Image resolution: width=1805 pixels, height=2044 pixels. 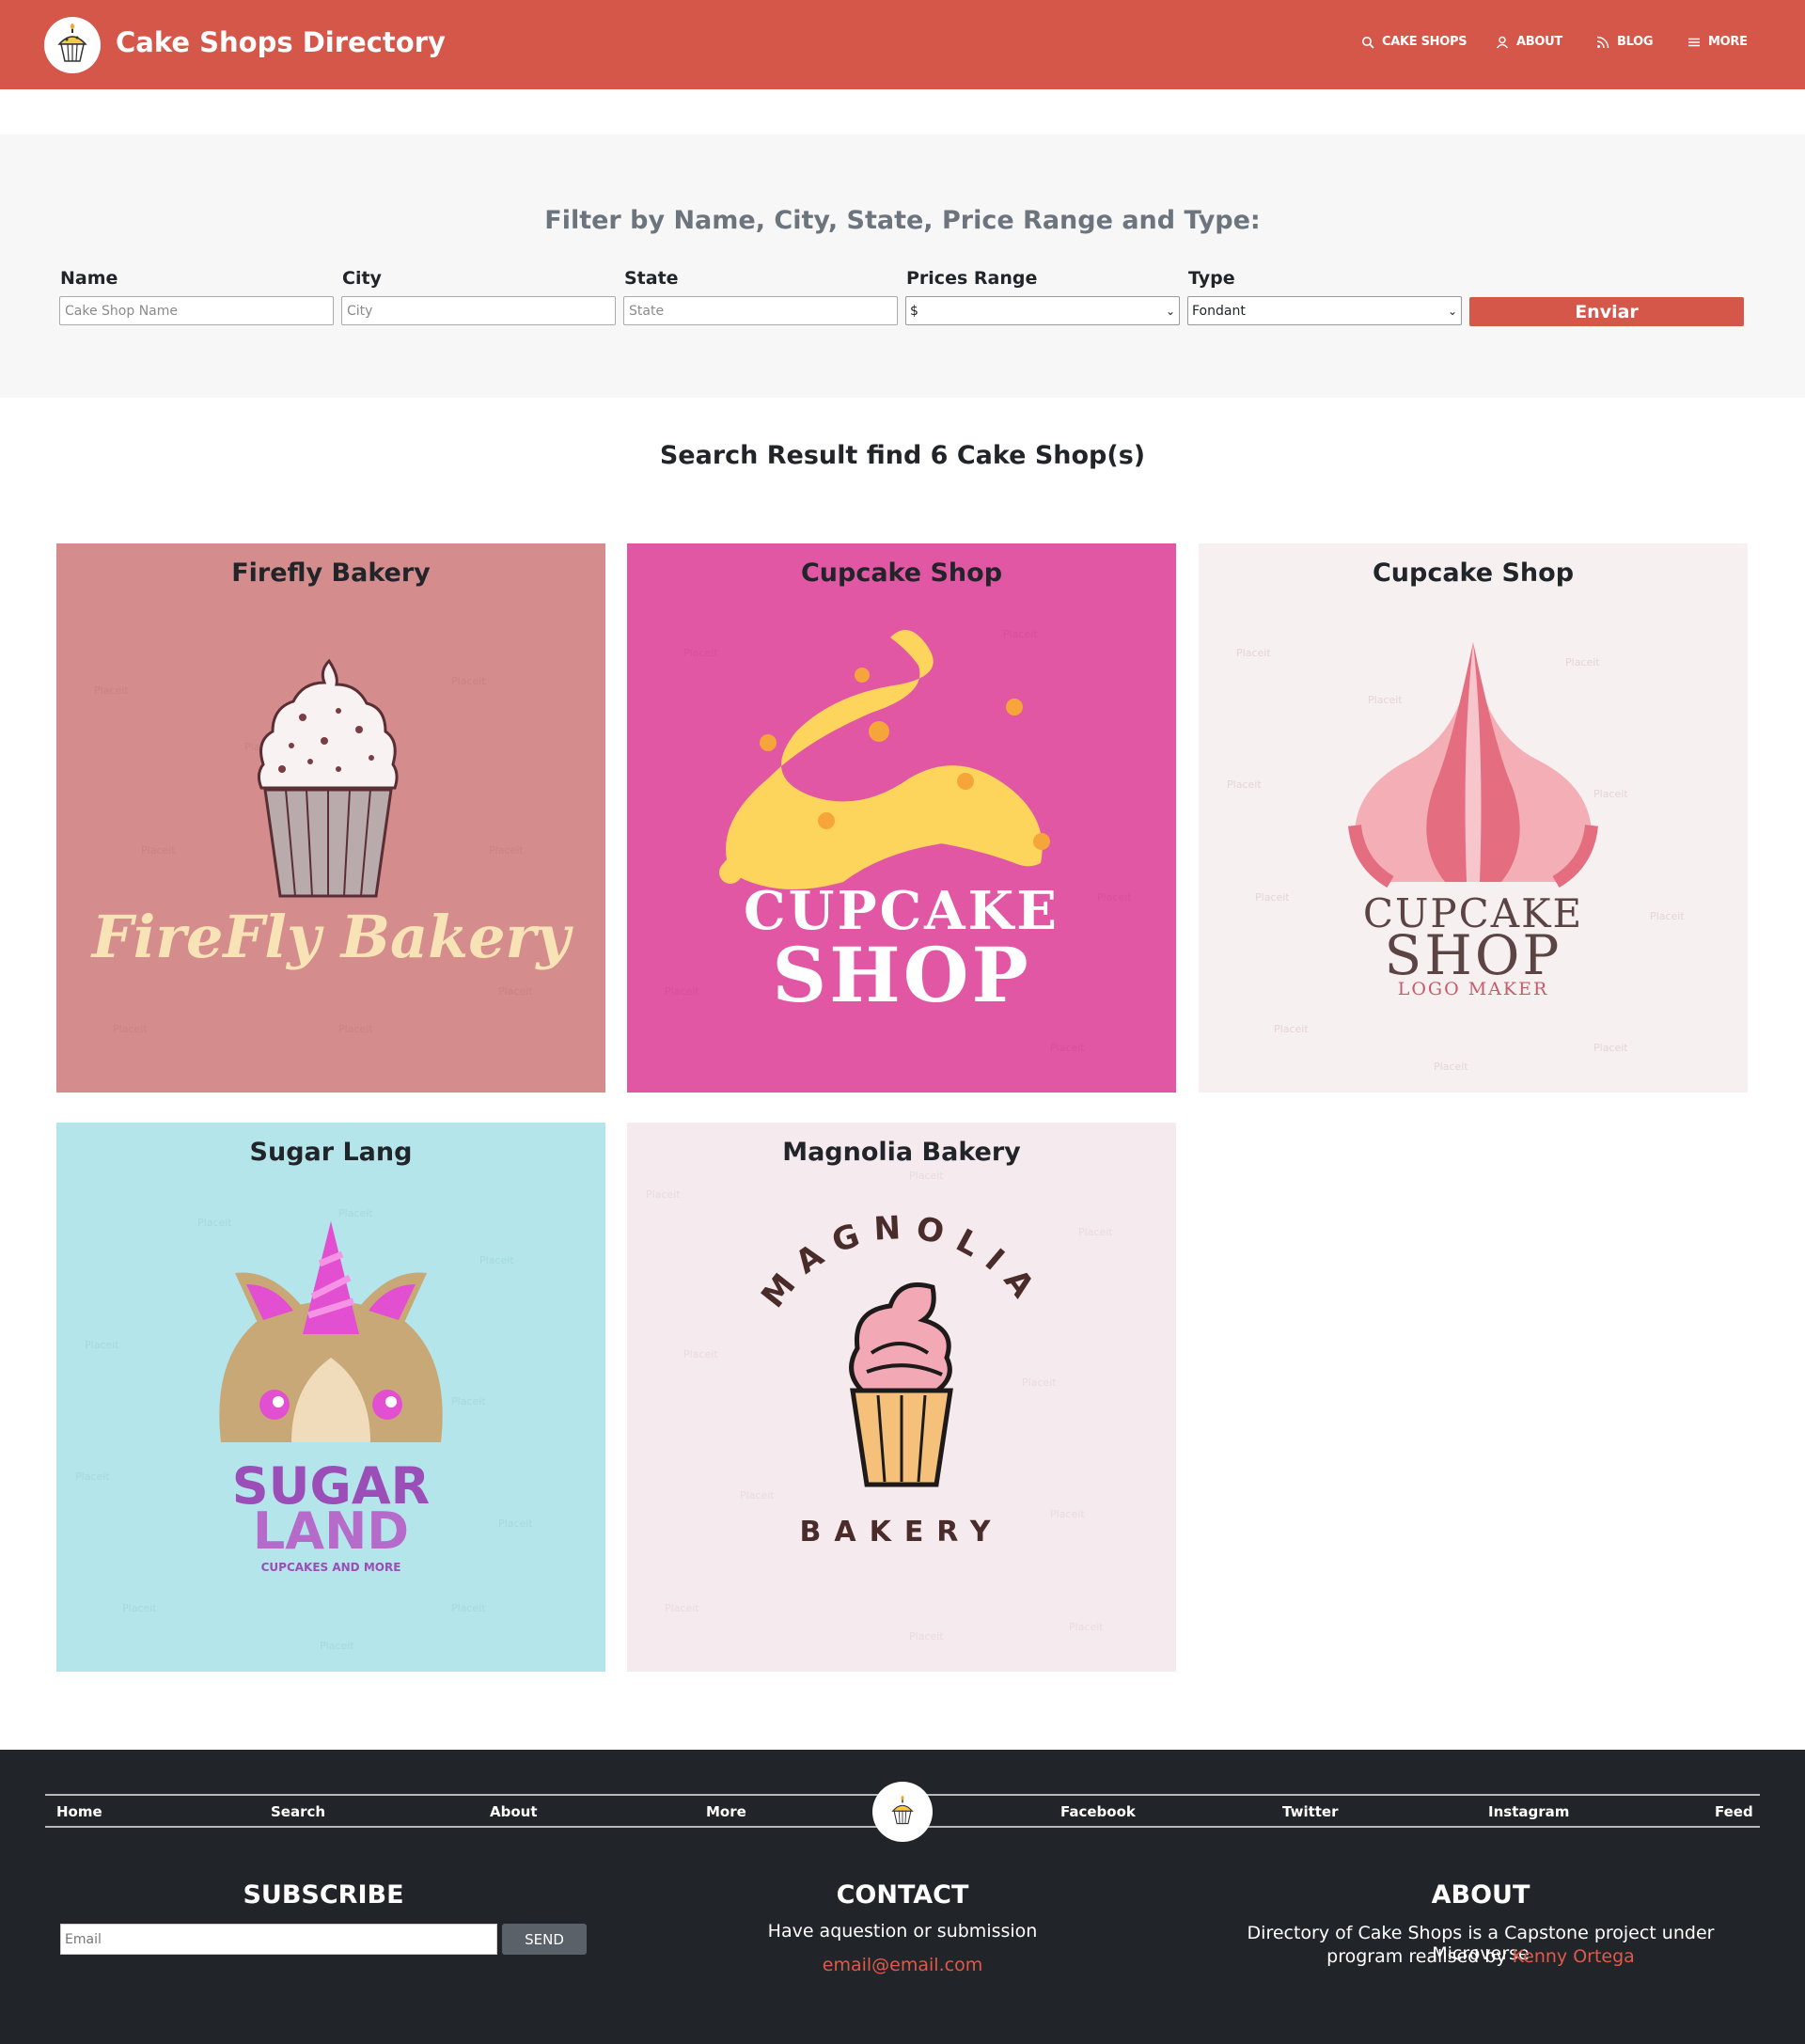 I want to click on card-title: Firefly Bakery, so click(x=330, y=573).